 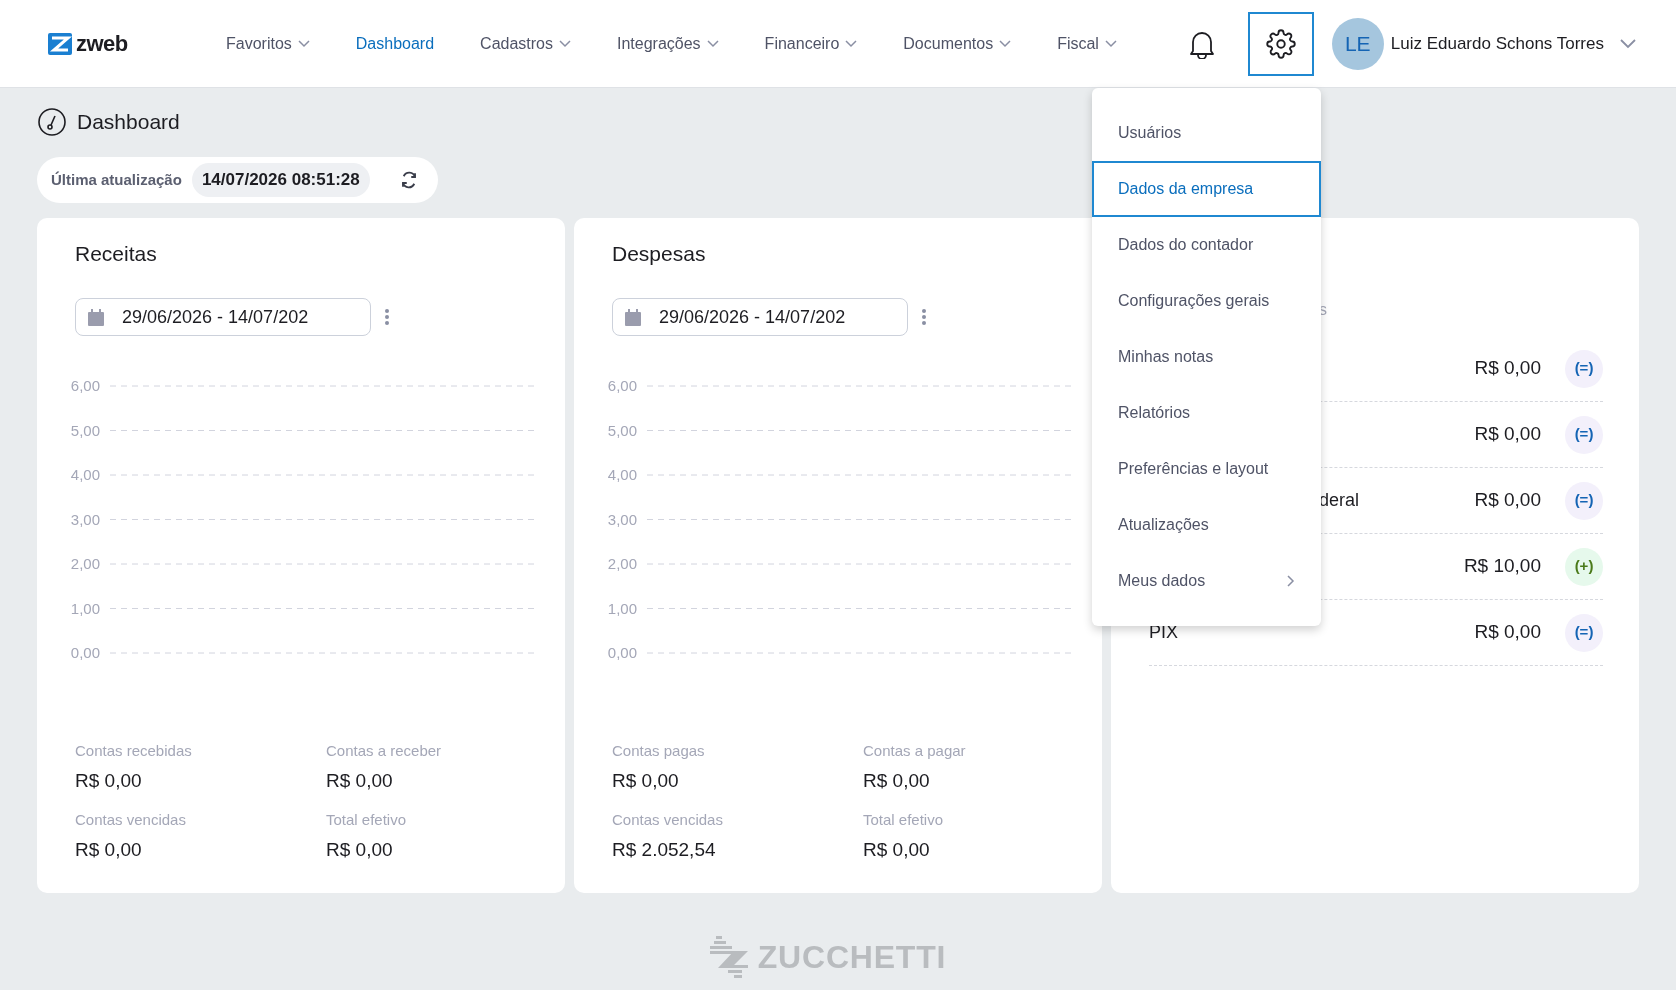 What do you see at coordinates (128, 122) in the screenshot?
I see `page-title: Dashboard` at bounding box center [128, 122].